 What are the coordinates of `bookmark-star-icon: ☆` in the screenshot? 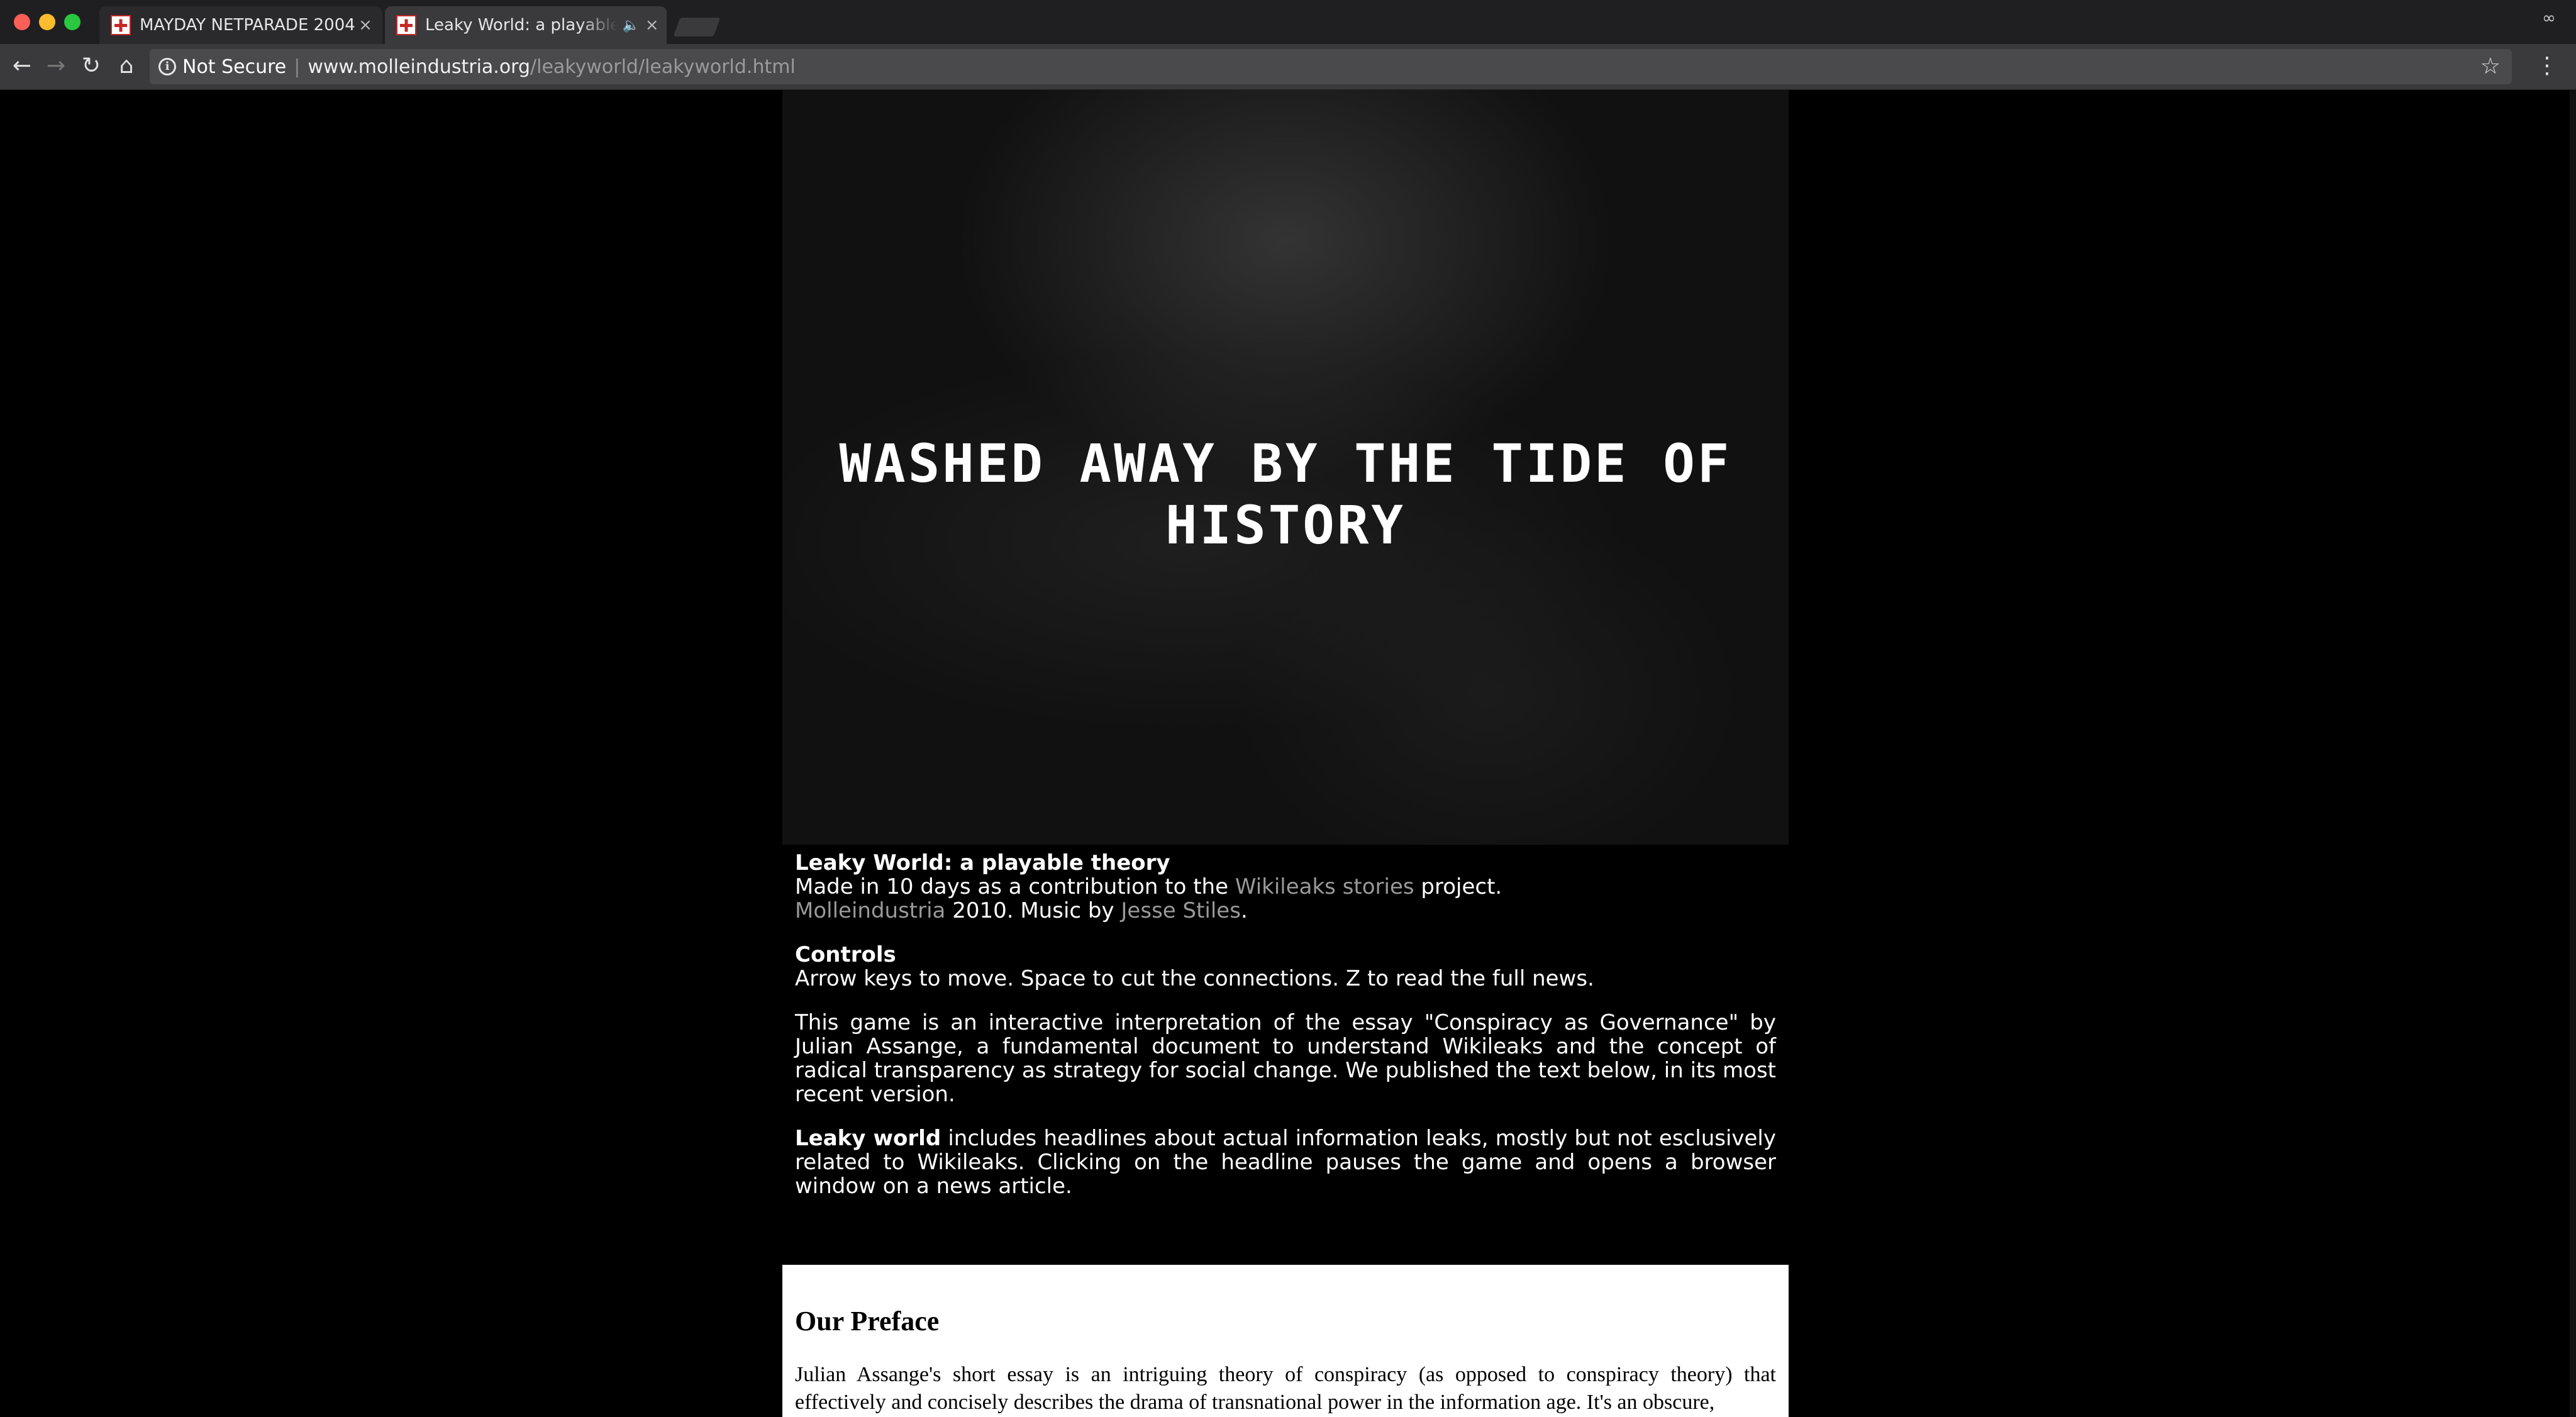 It's located at (2490, 66).